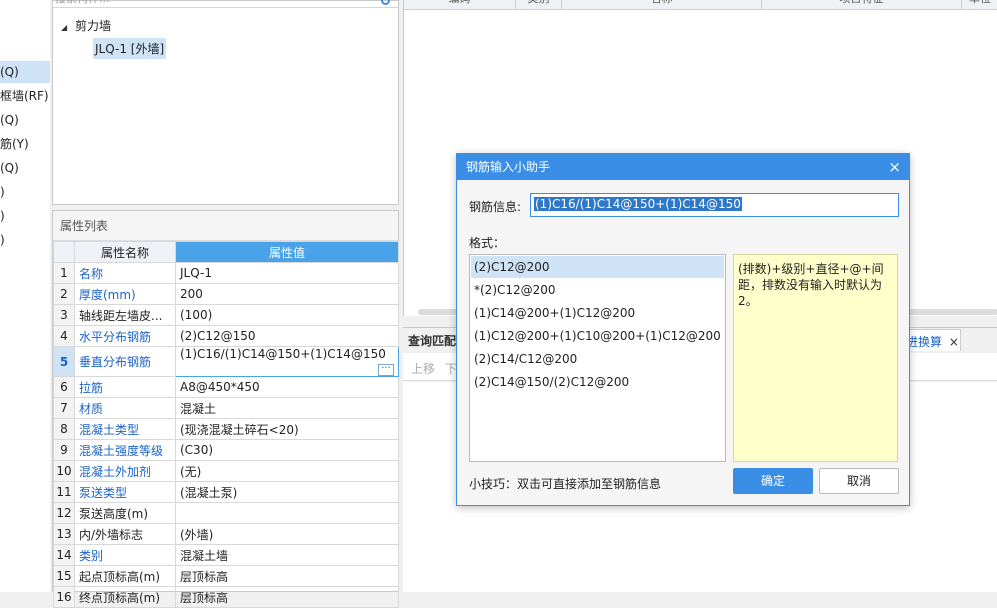 This screenshot has height=608, width=997. What do you see at coordinates (125, 361) in the screenshot?
I see `prop-name: 垂直分布钢筋` at bounding box center [125, 361].